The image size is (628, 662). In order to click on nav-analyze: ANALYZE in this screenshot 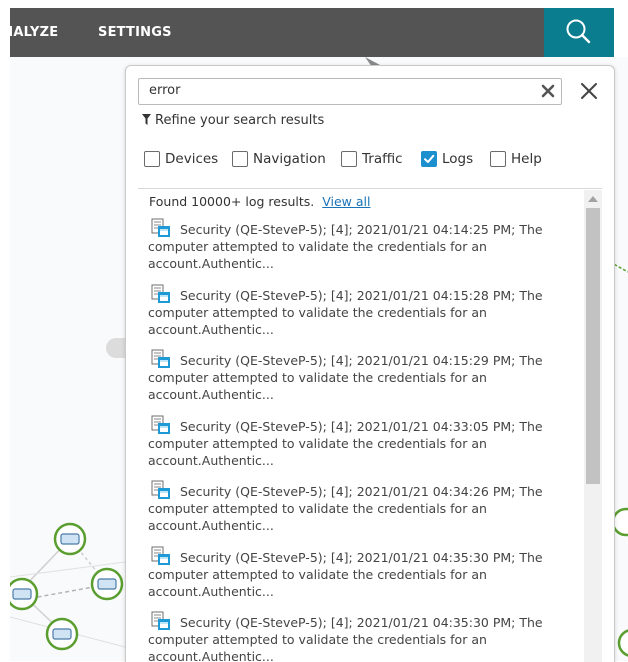, I will do `click(40, 32)`.